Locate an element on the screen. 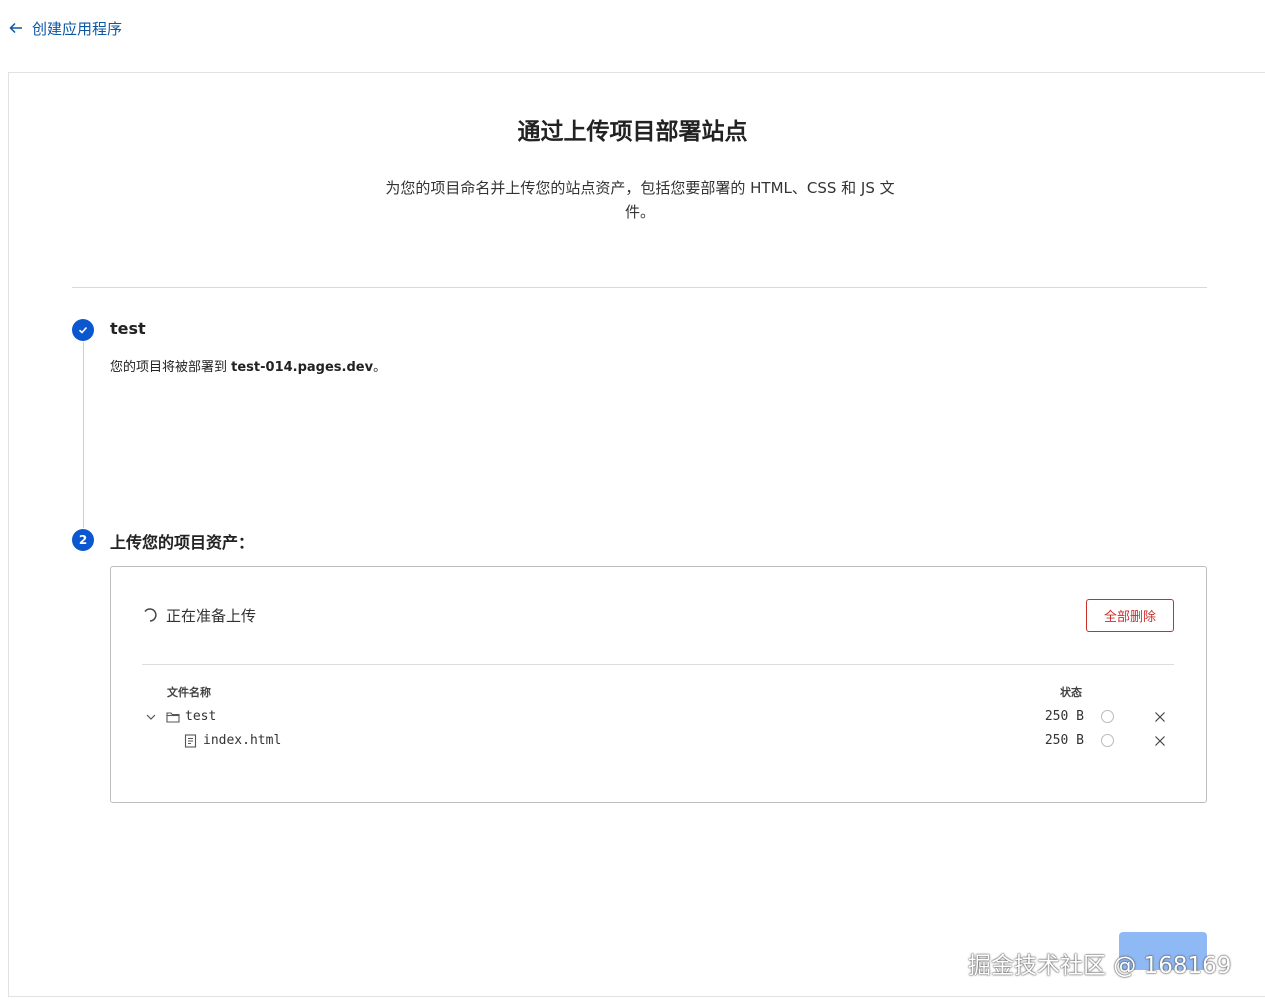 The width and height of the screenshot is (1265, 1003). spinner-icon is located at coordinates (150, 615).